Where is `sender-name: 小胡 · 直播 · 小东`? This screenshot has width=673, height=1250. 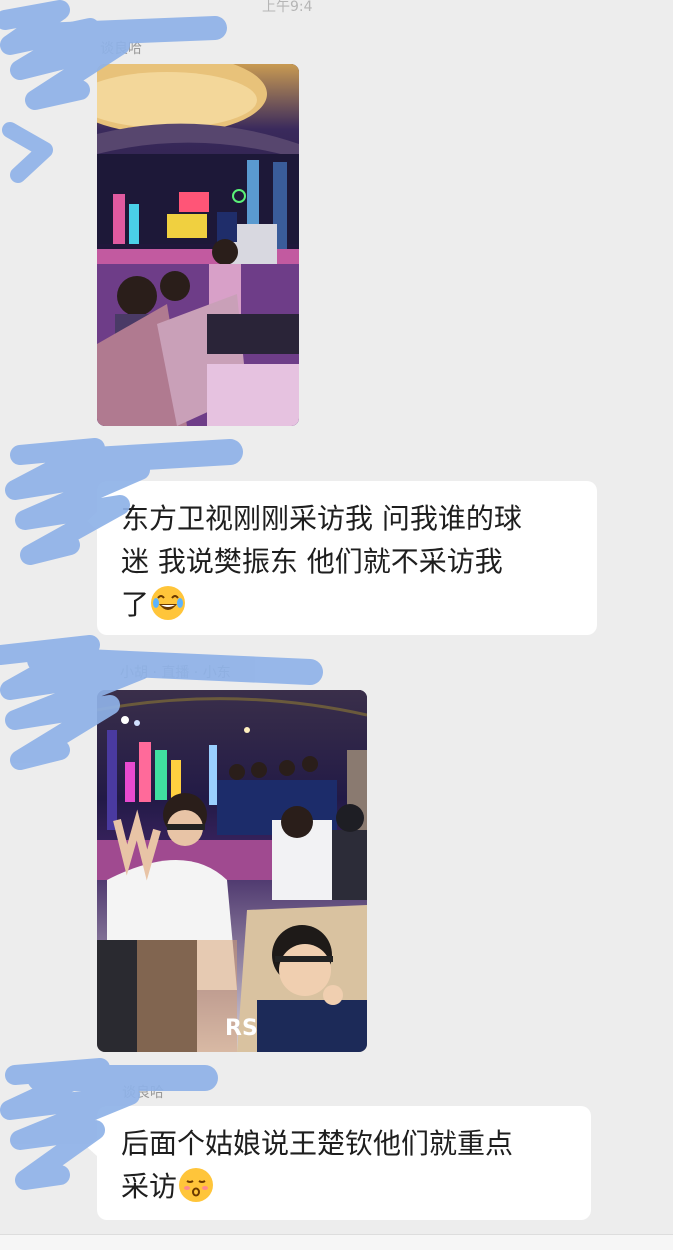 sender-name: 小胡 · 直播 · 小东 is located at coordinates (175, 673).